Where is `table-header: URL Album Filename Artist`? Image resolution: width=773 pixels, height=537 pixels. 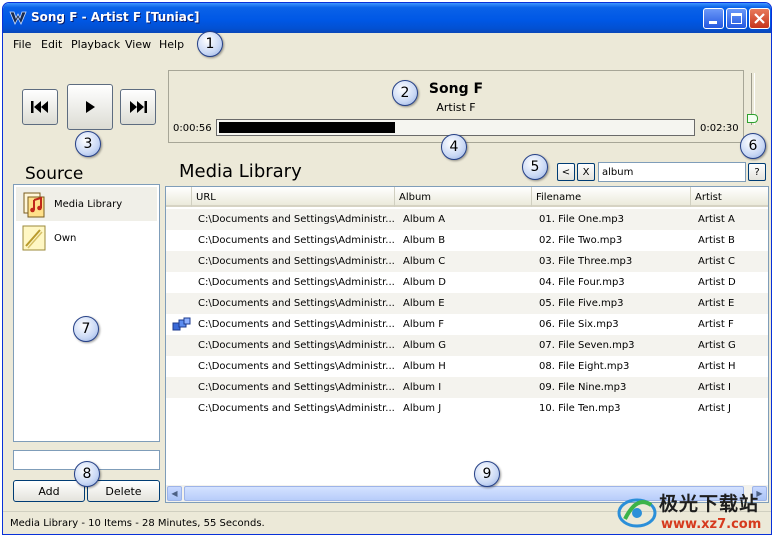
table-header: URL Album Filename Artist is located at coordinates (467, 197).